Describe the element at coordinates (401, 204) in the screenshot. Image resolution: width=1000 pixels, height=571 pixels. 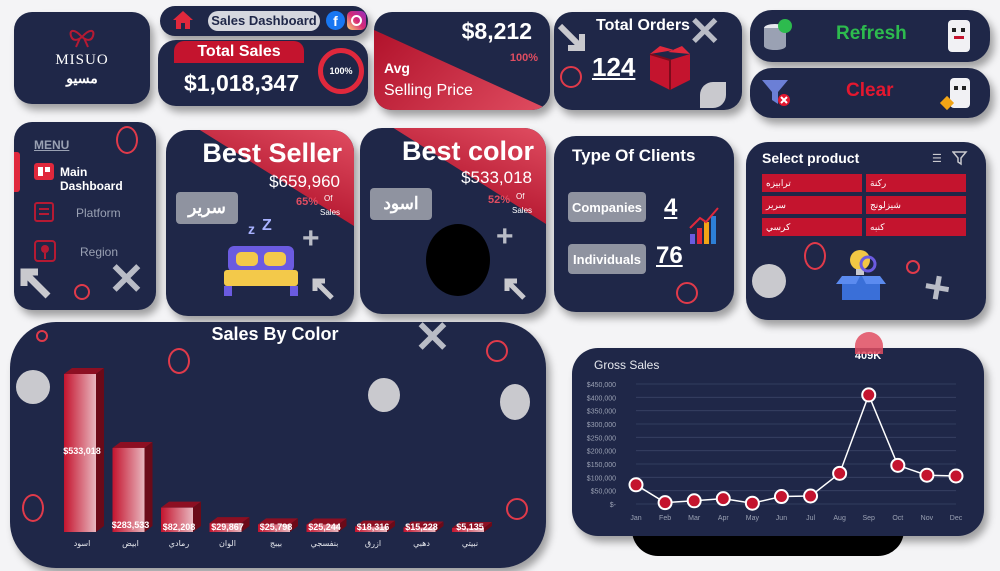
I see `best-color-item: اسود` at that location.